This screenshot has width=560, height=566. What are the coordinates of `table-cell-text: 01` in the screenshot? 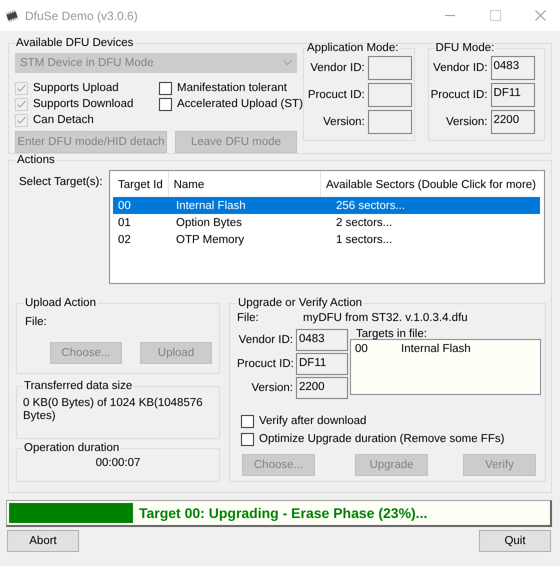 It's located at (124, 222).